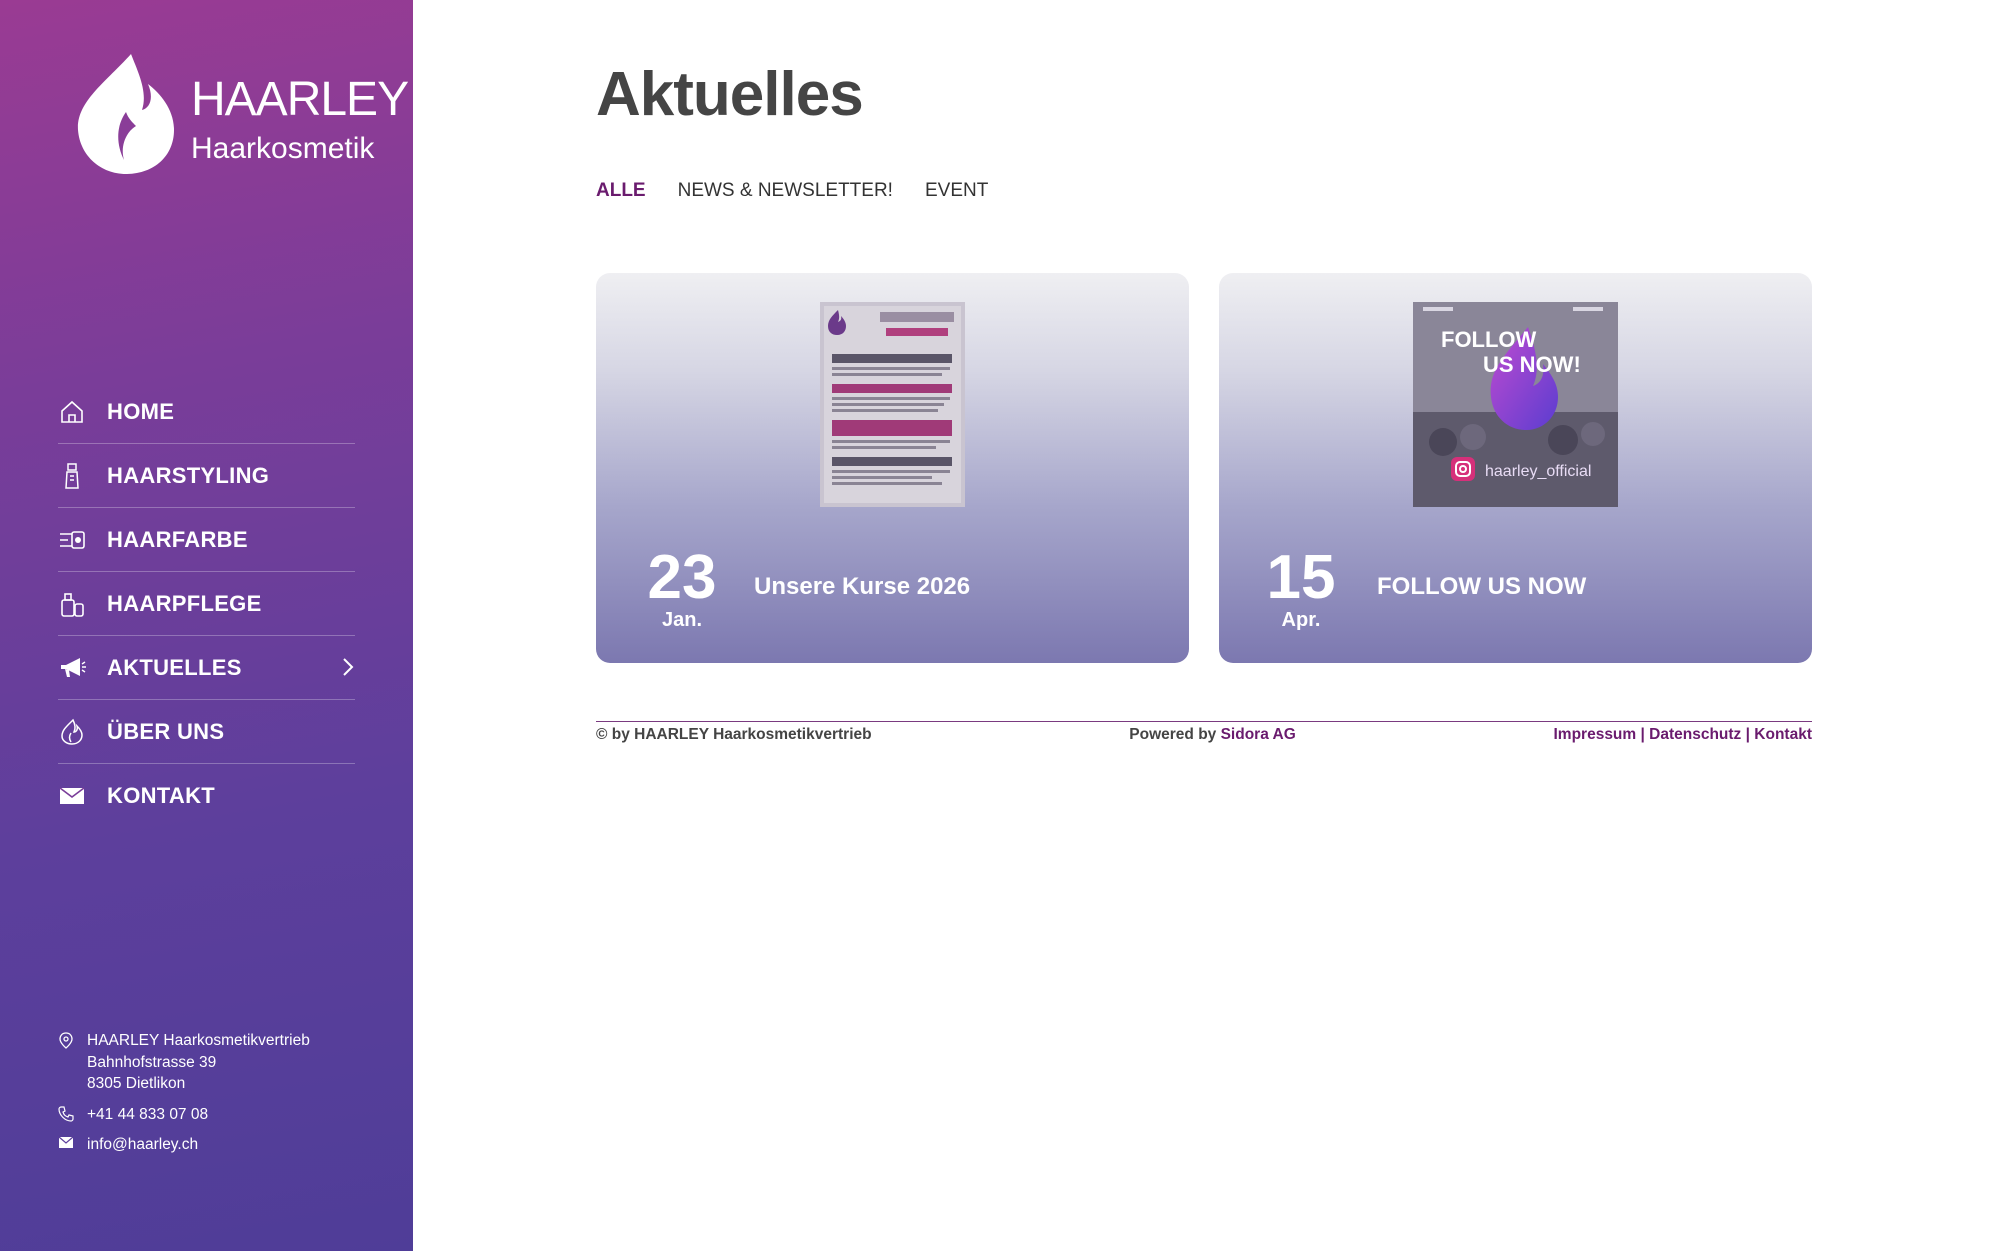 This screenshot has height=1251, width=2000. What do you see at coordinates (141, 411) in the screenshot?
I see `nav-label: HOME` at bounding box center [141, 411].